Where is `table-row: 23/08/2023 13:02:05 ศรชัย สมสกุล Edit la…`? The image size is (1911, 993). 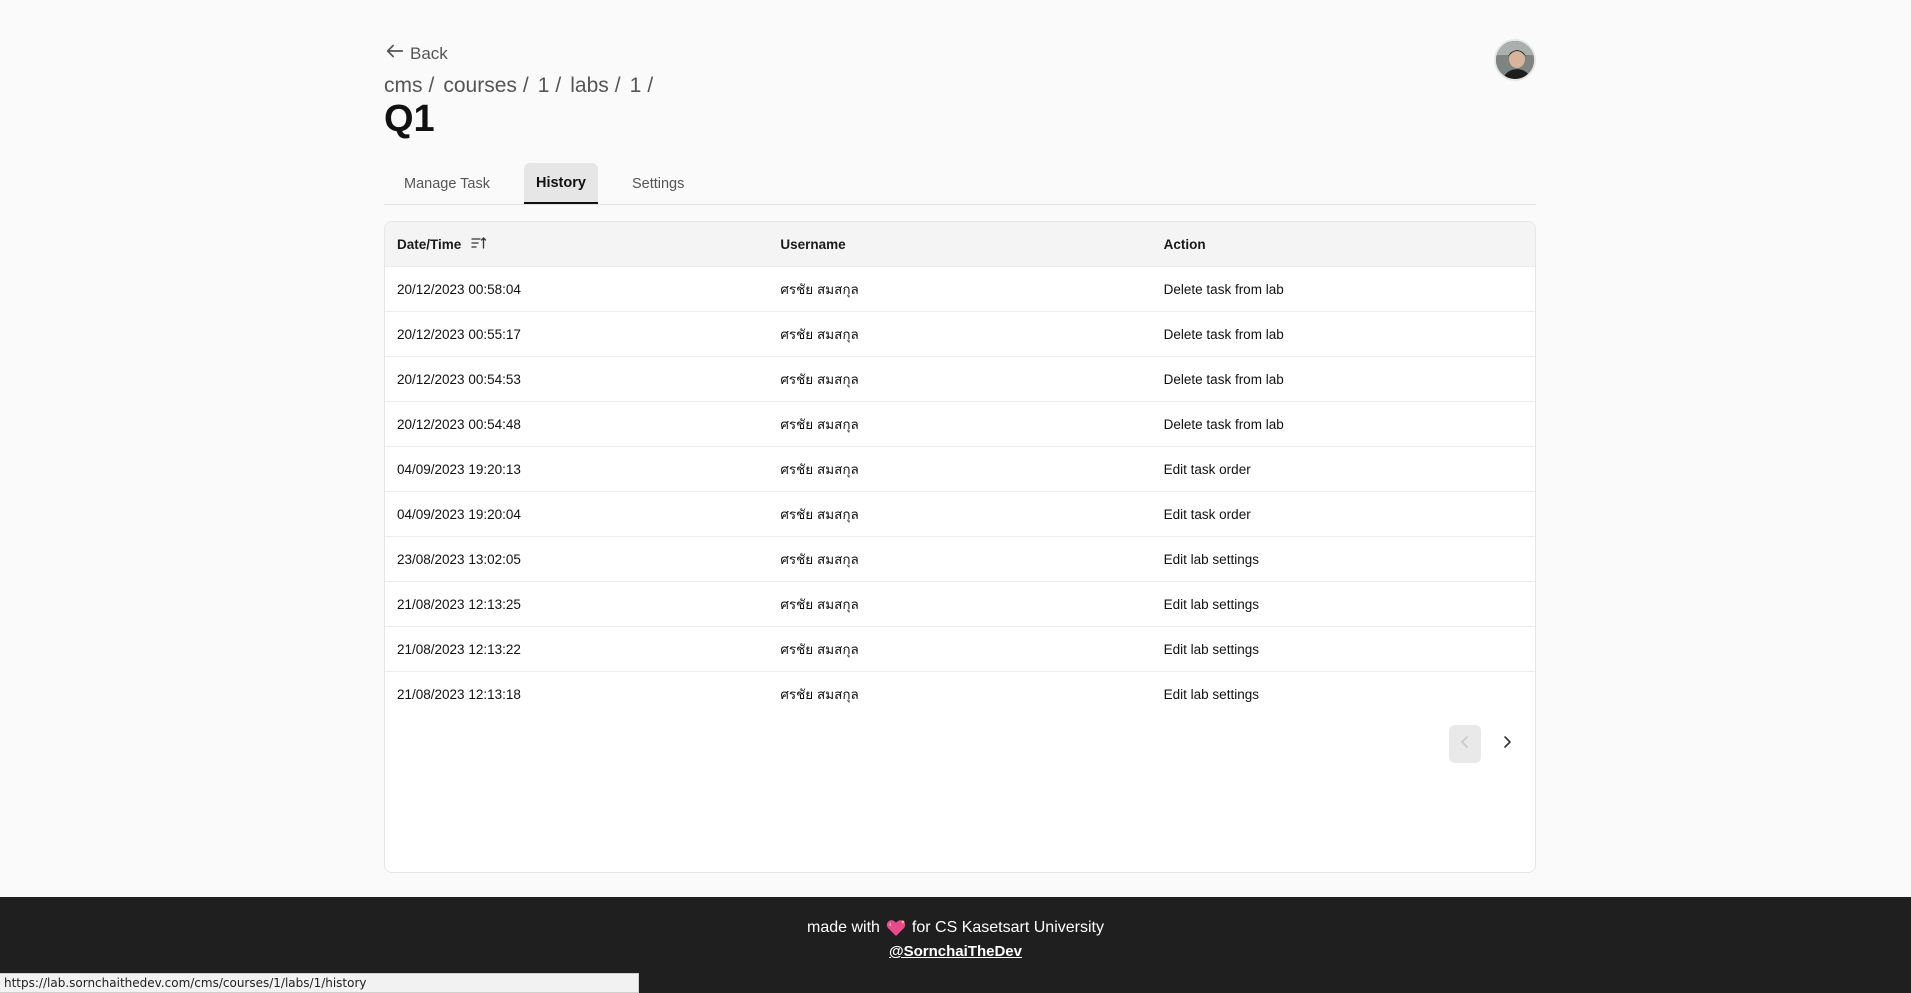
table-row: 23/08/2023 13:02:05 ศรชัย สมสกุล Edit la… is located at coordinates (960, 558).